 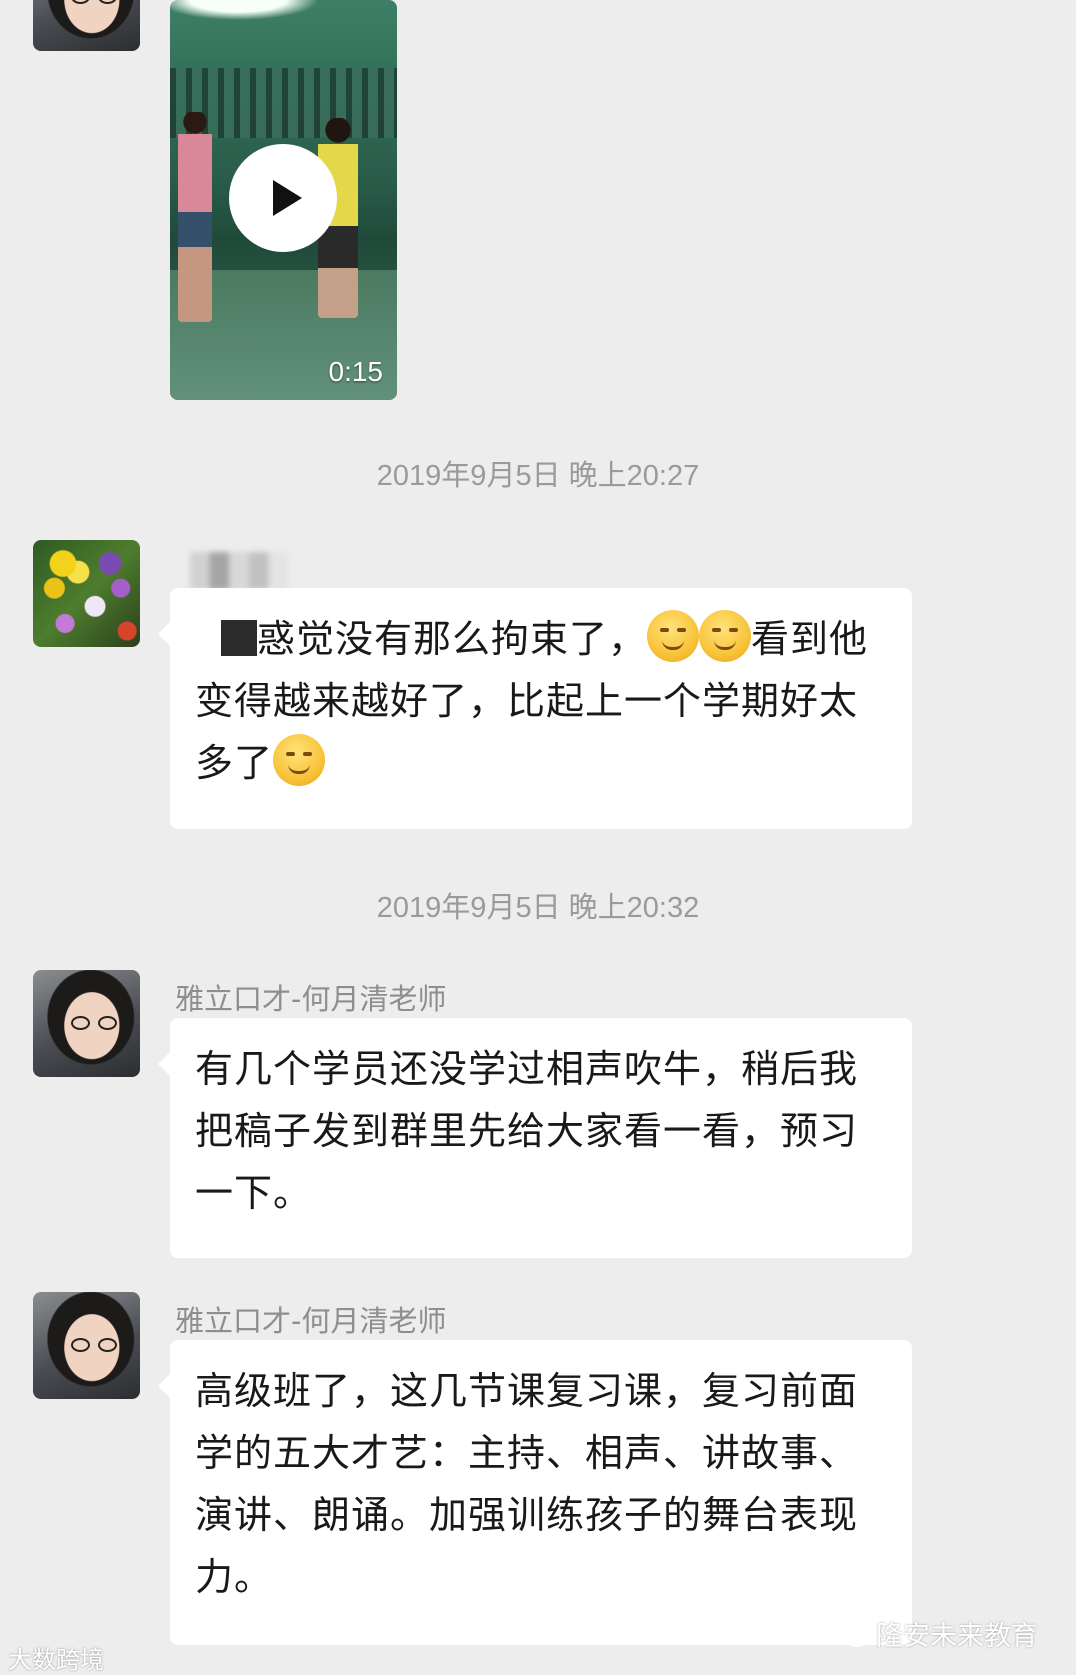 I want to click on video-message: 0:15, so click(x=283, y=200).